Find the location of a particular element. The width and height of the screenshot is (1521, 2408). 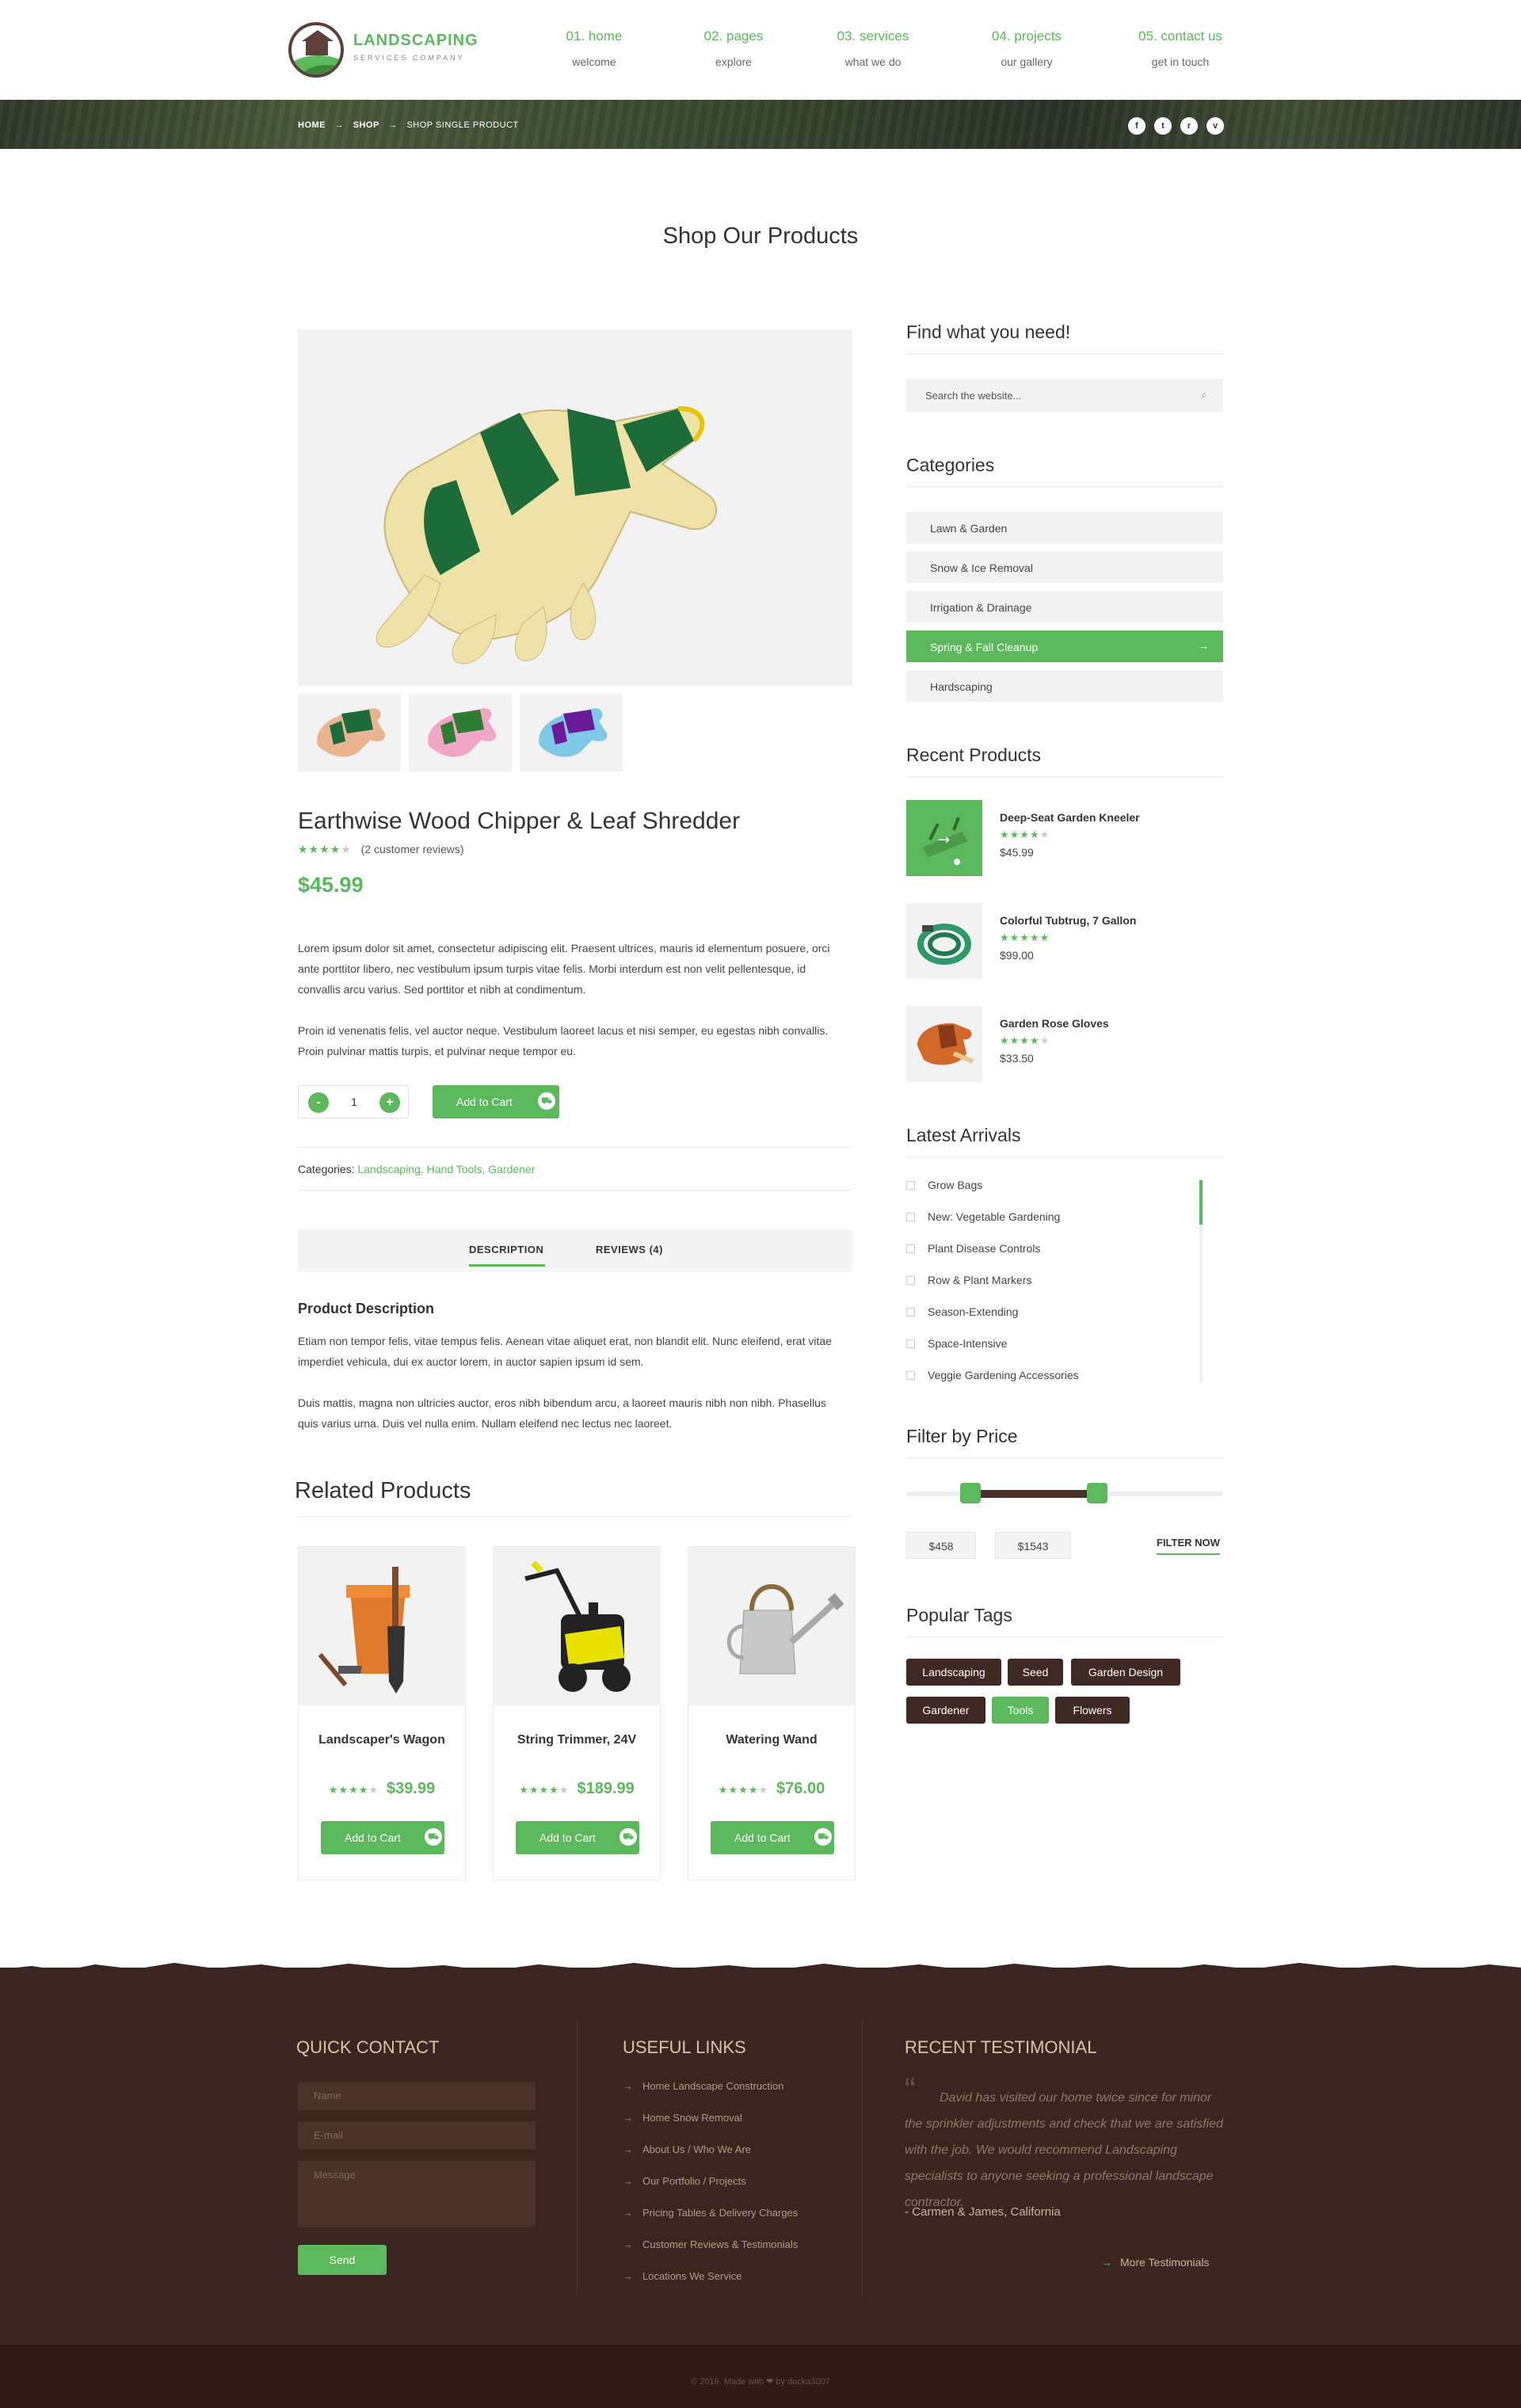

tag-seed: Seed is located at coordinates (1036, 1673).